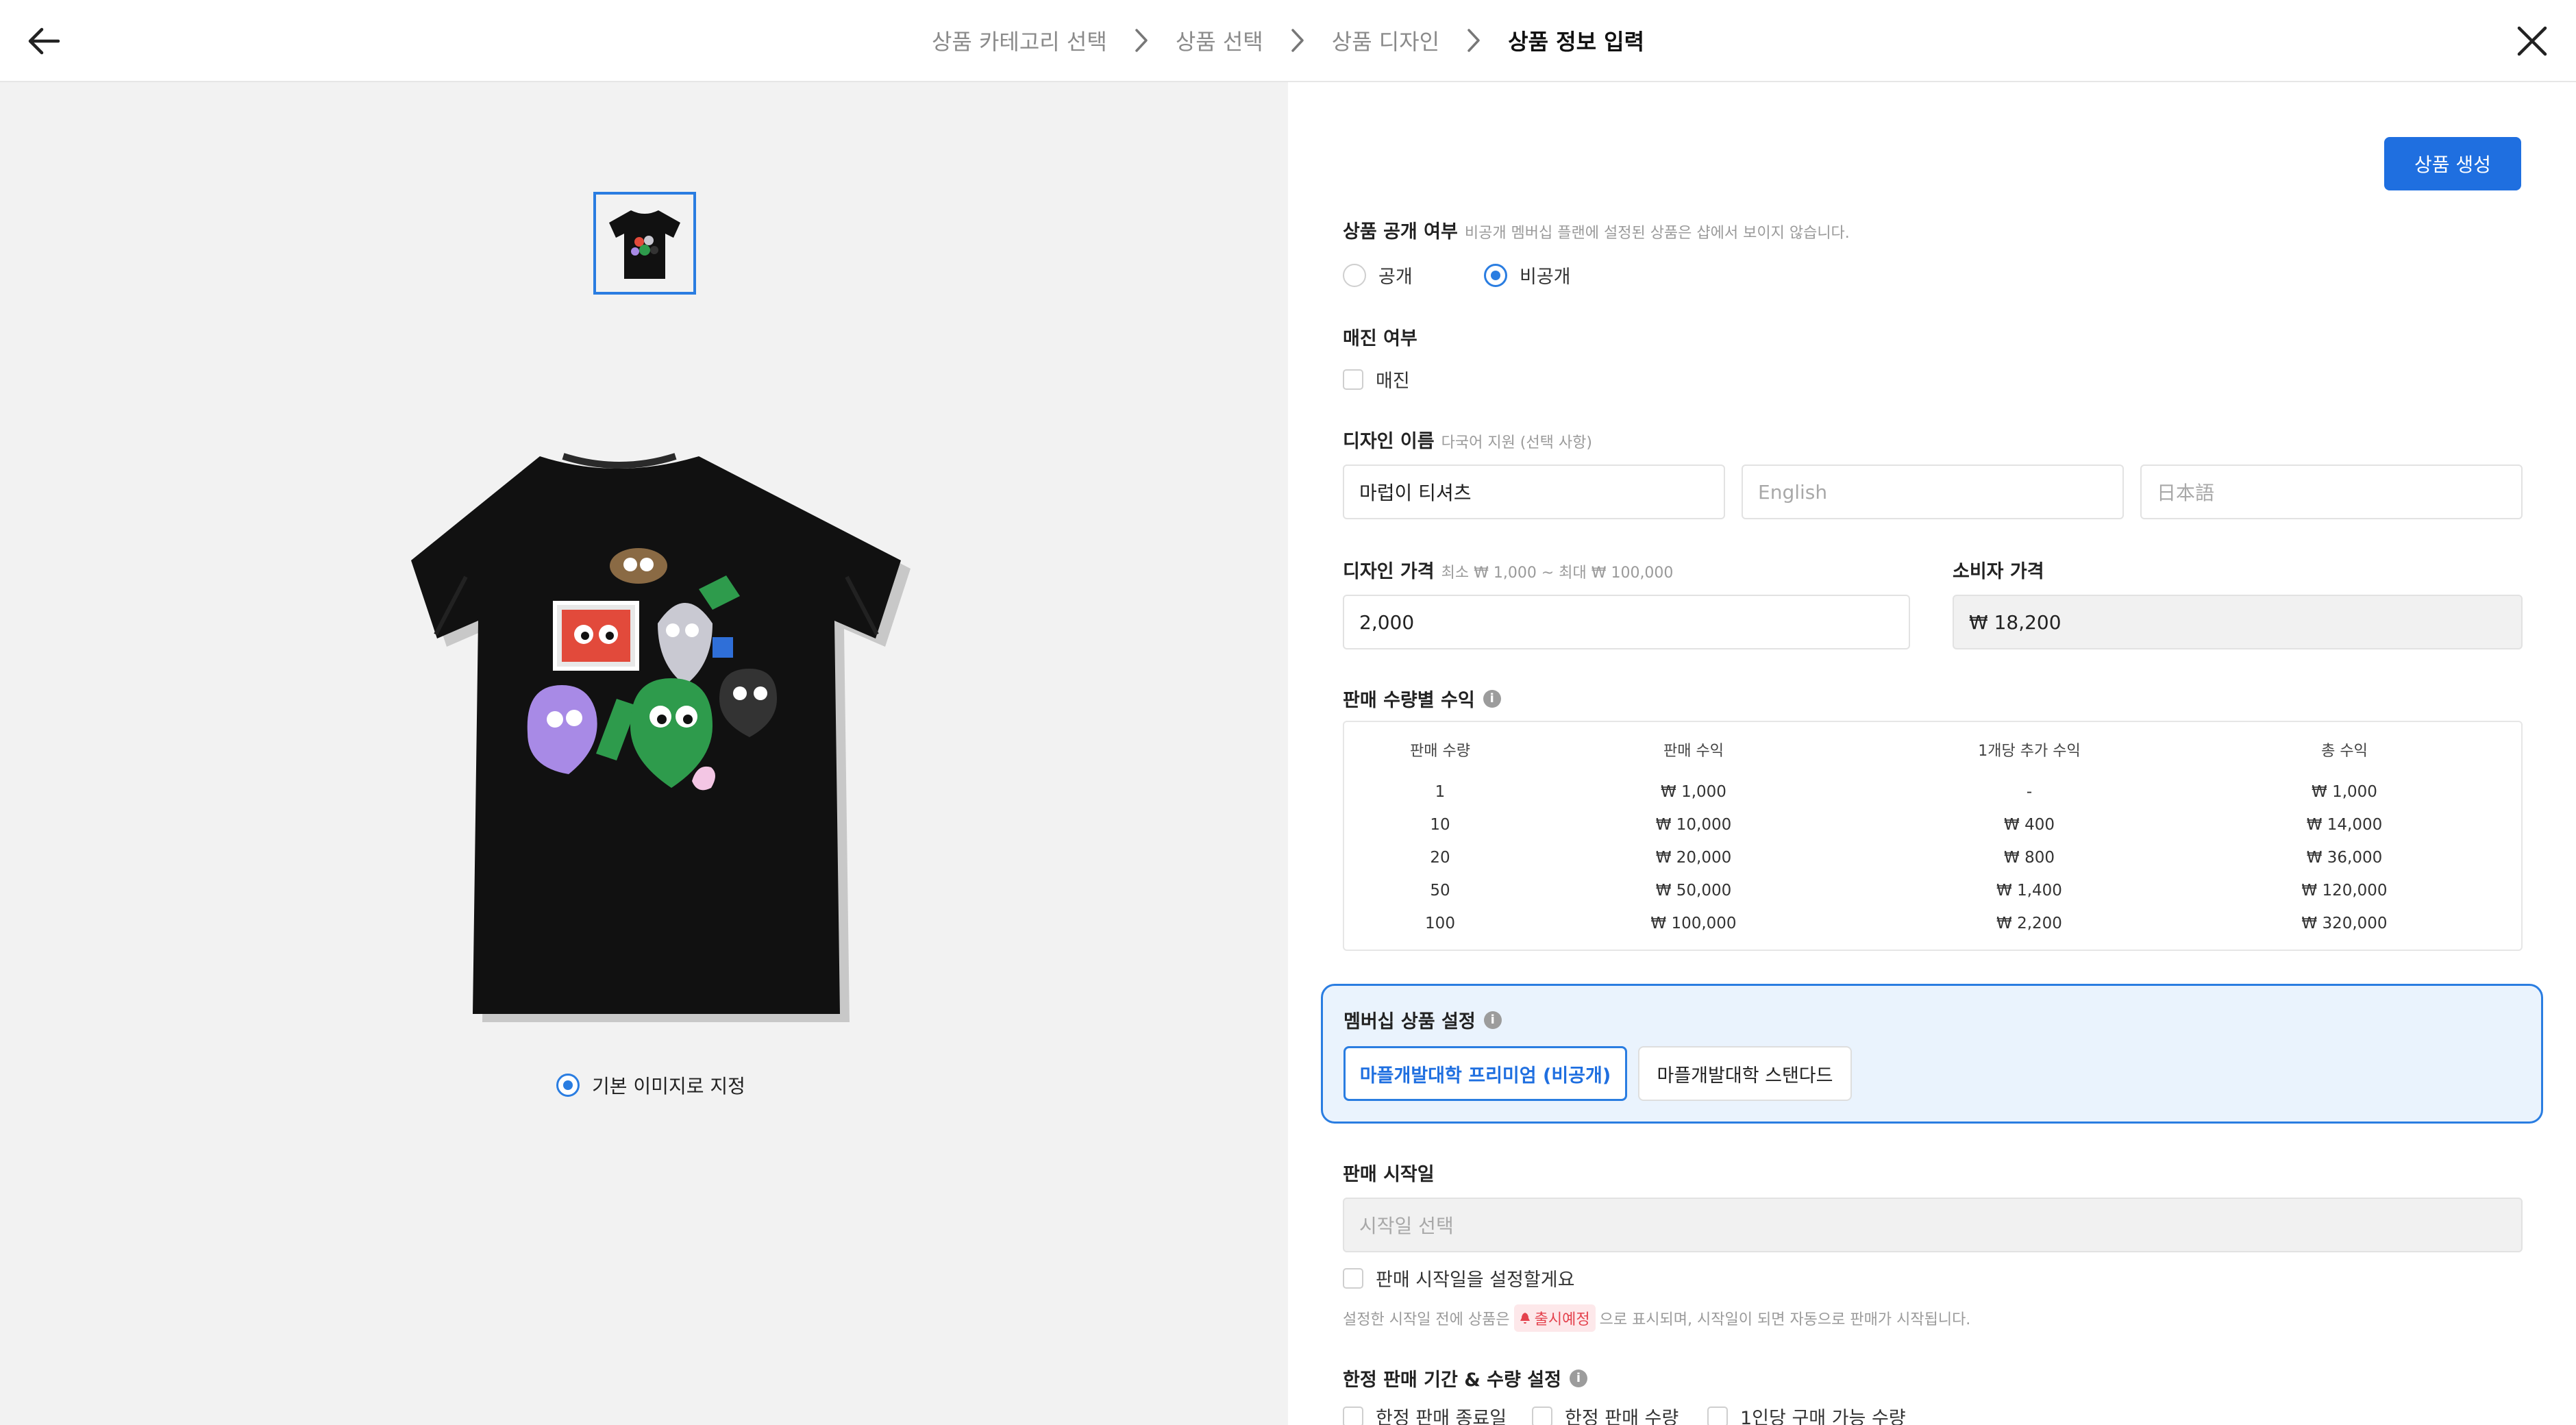 This screenshot has width=2576, height=1425. What do you see at coordinates (2029, 858) in the screenshot?
I see `cell-extra-profit: ₩ 800` at bounding box center [2029, 858].